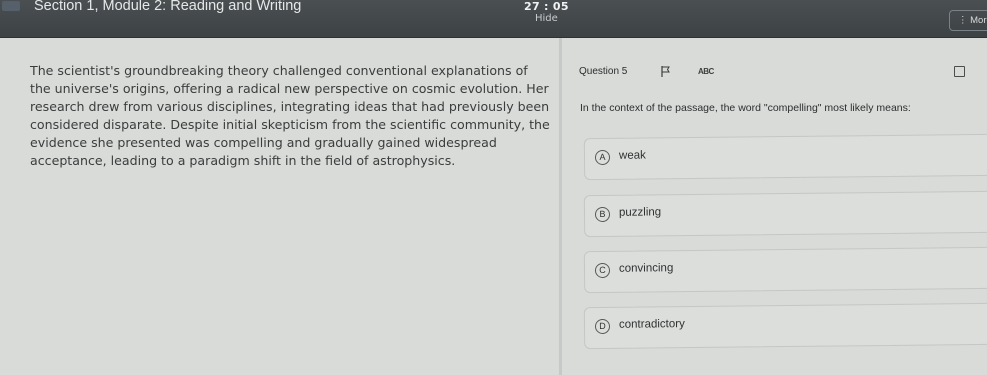  I want to click on choice-d: D contradictory, so click(785, 326).